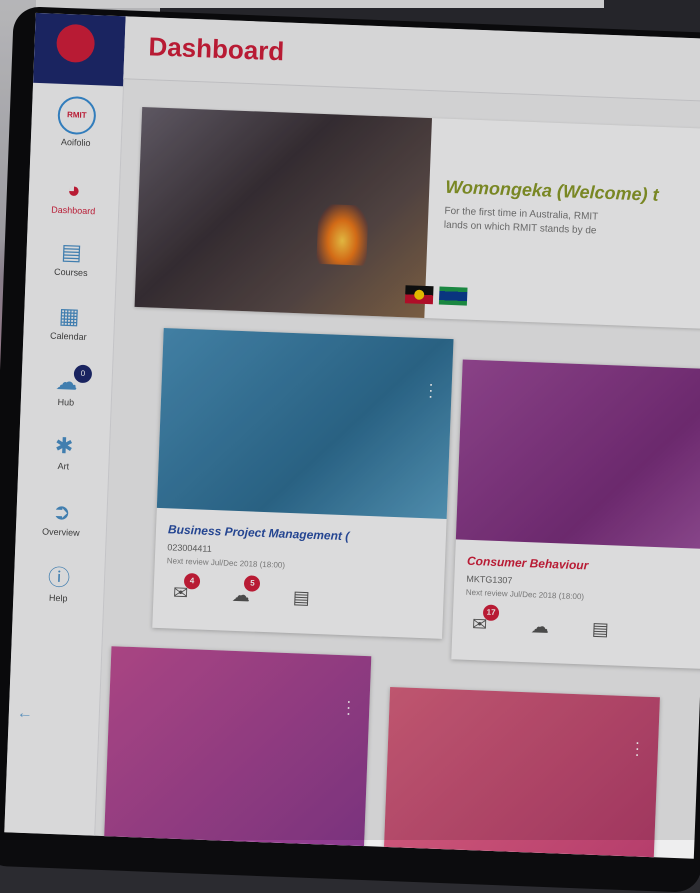 The image size is (700, 893). Describe the element at coordinates (192, 581) in the screenshot. I see `feedback-badge: 4` at that location.